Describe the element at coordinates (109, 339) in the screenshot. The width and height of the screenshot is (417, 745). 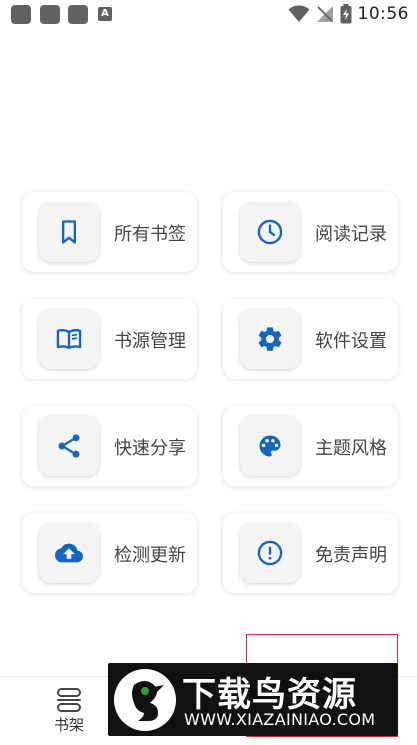
I see `menu-item-source-management: 书源管理` at that location.